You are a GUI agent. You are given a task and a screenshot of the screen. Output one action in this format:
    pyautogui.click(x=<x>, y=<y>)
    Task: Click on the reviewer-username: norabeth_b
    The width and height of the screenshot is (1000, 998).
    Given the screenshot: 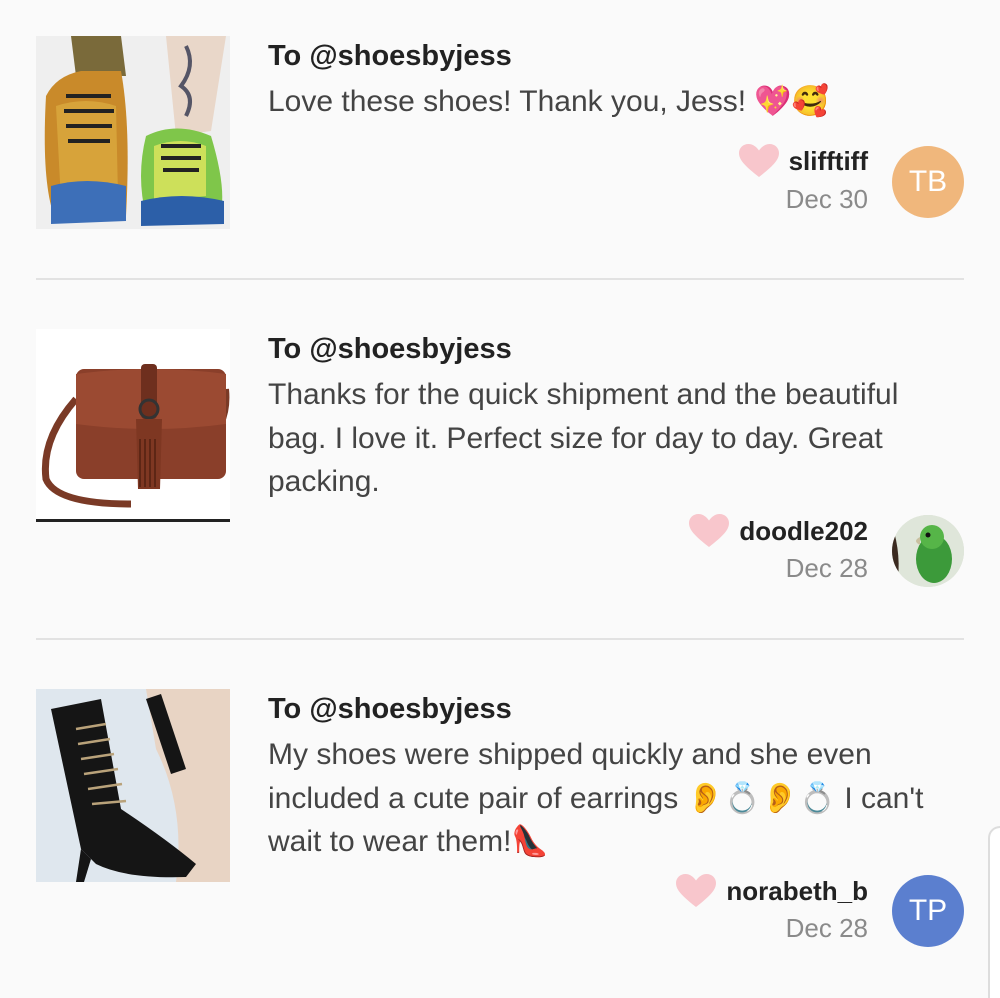 What is the action you would take?
    pyautogui.click(x=797, y=891)
    